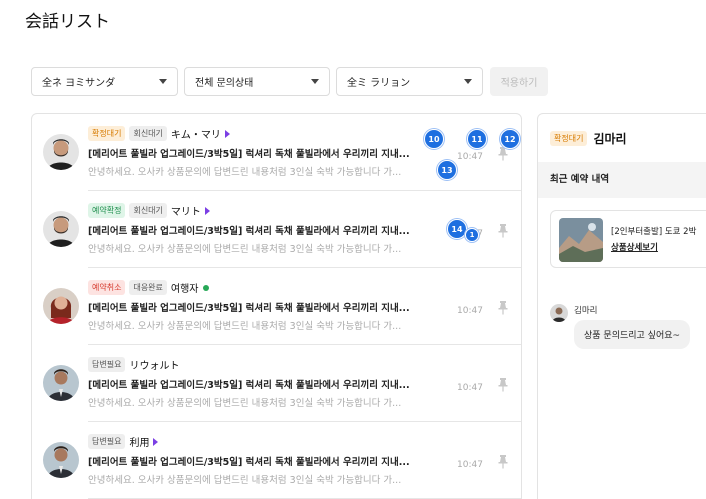  What do you see at coordinates (472, 235) in the screenshot?
I see `annotation-marker: 1` at bounding box center [472, 235].